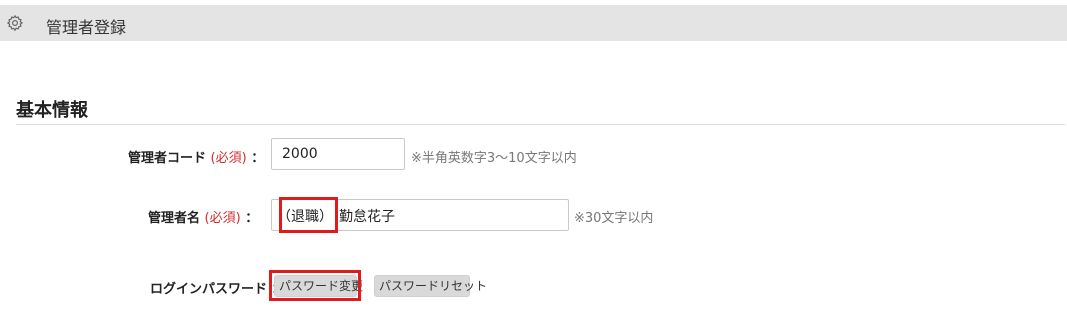 Image resolution: width=1067 pixels, height=326 pixels. What do you see at coordinates (367, 217) in the screenshot?
I see `admin-name-value: 勤怠花子` at bounding box center [367, 217].